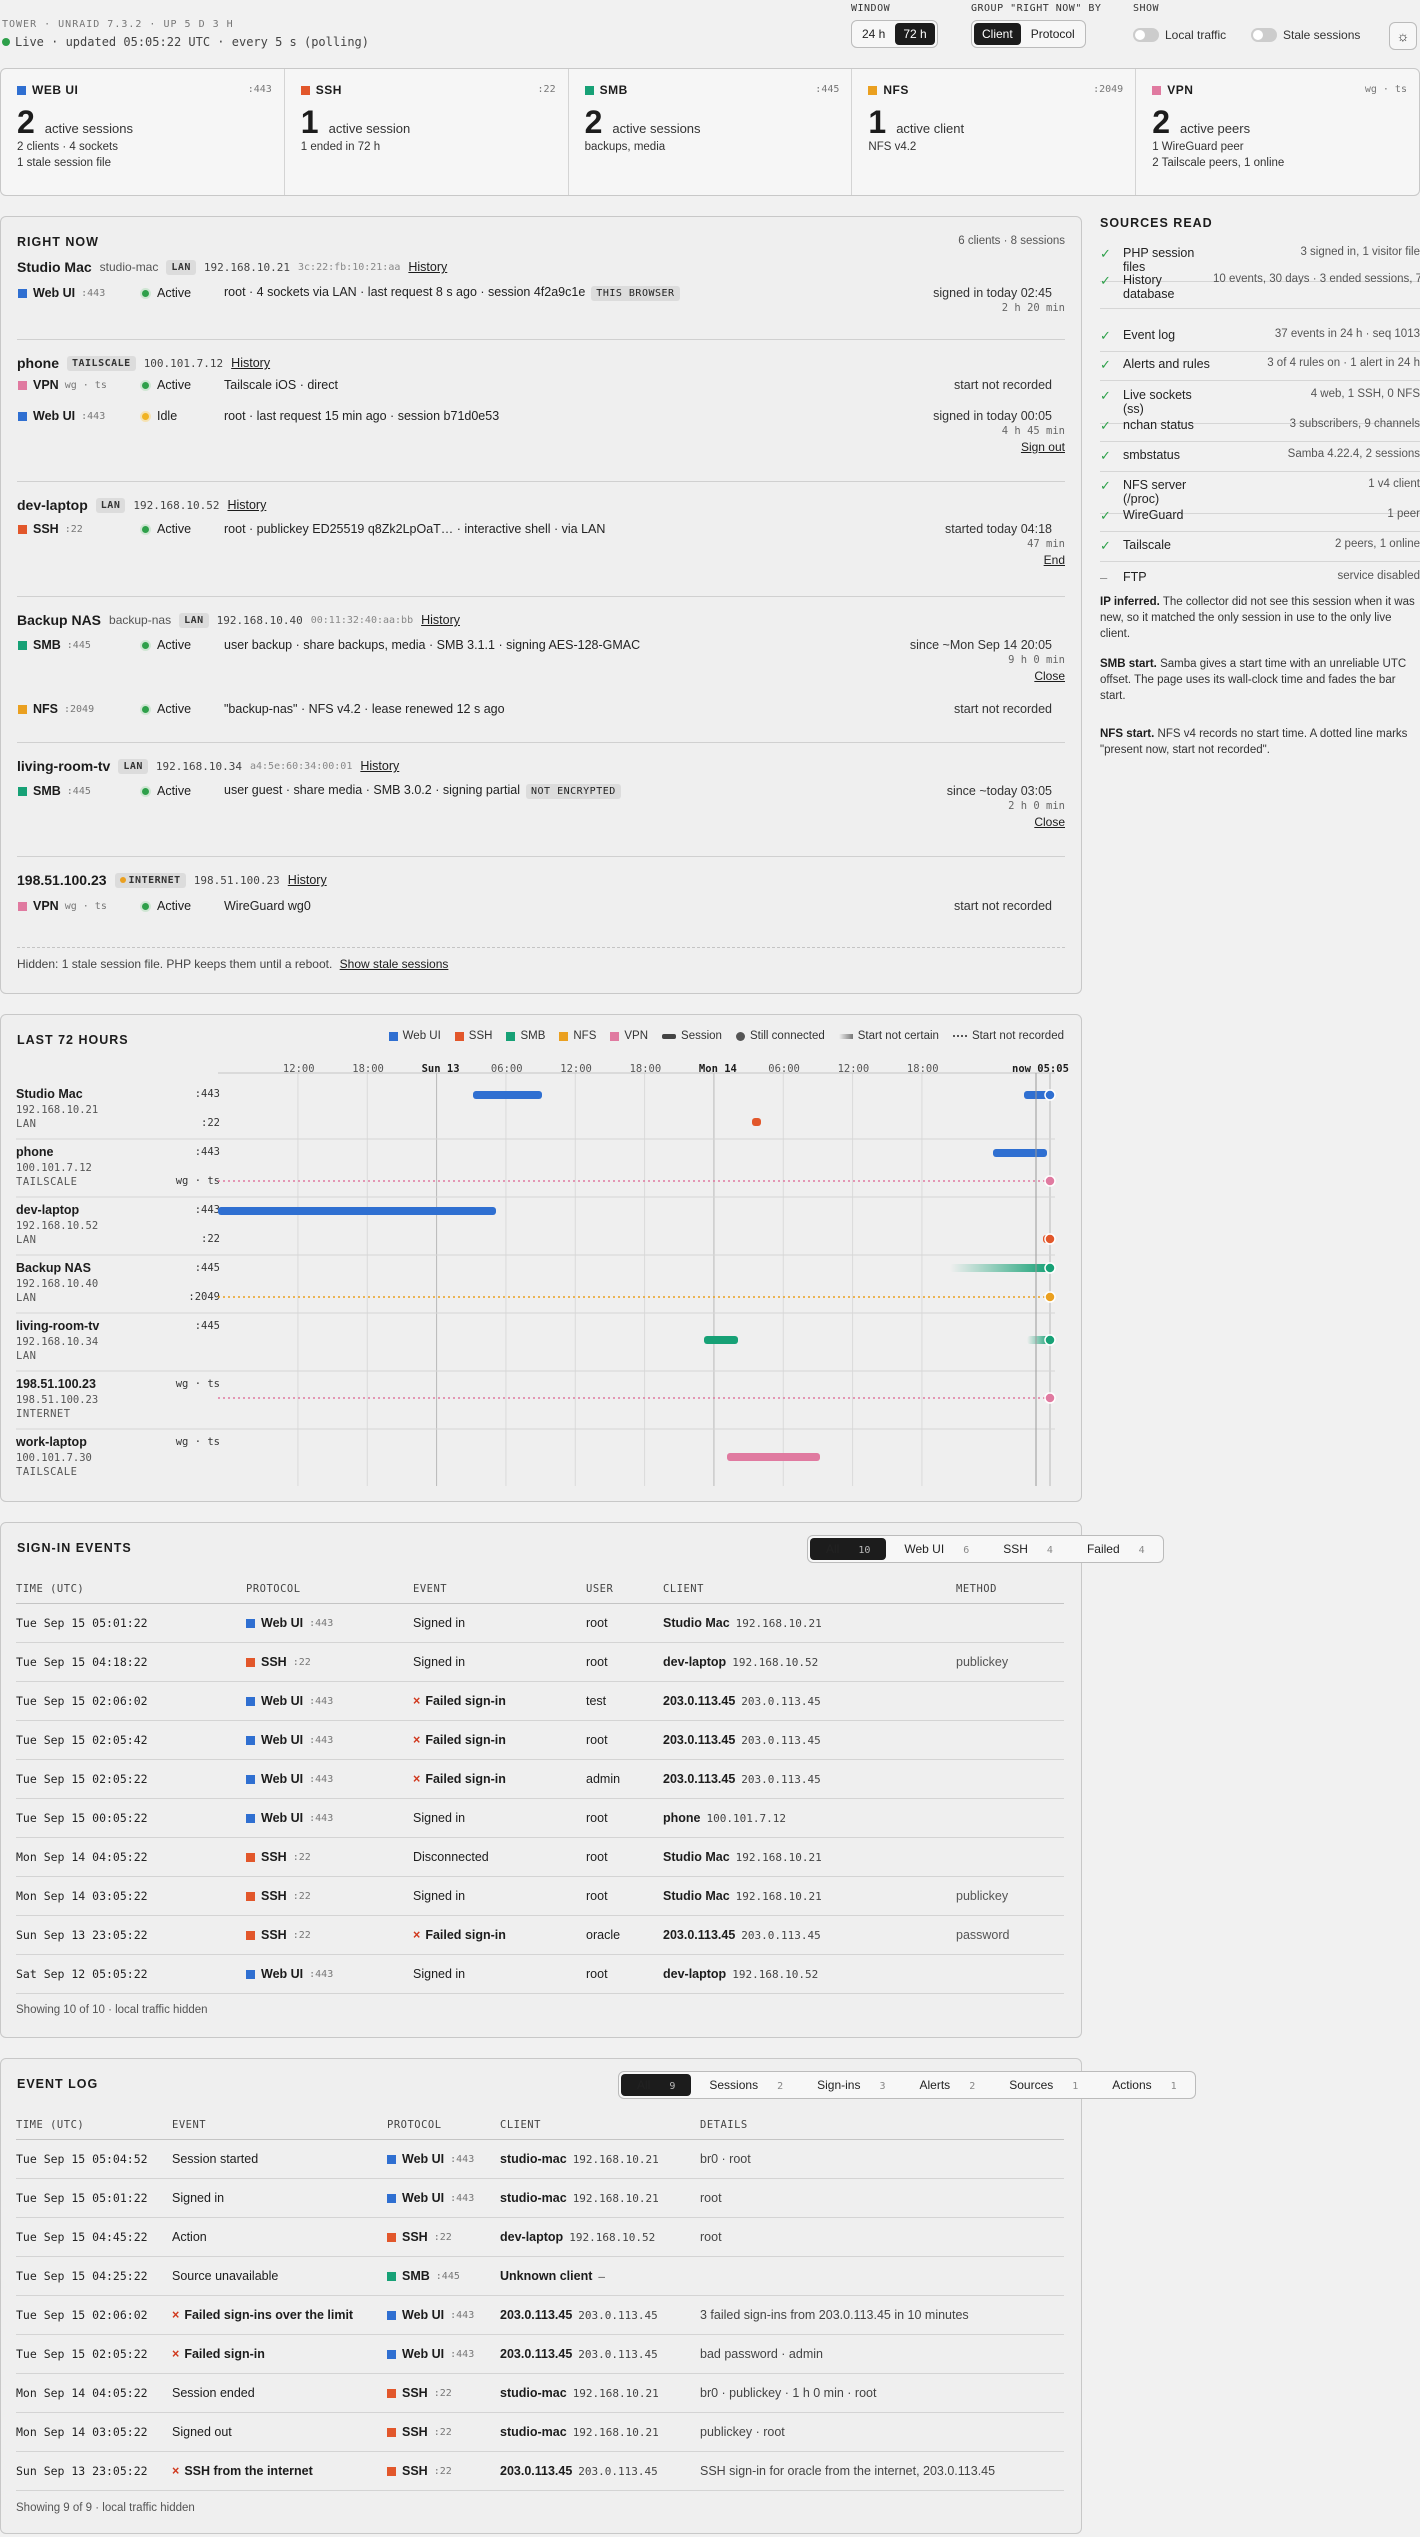 This screenshot has width=1420, height=2537. Describe the element at coordinates (848, 1549) in the screenshot. I see `signins-filter-all: All 10` at that location.